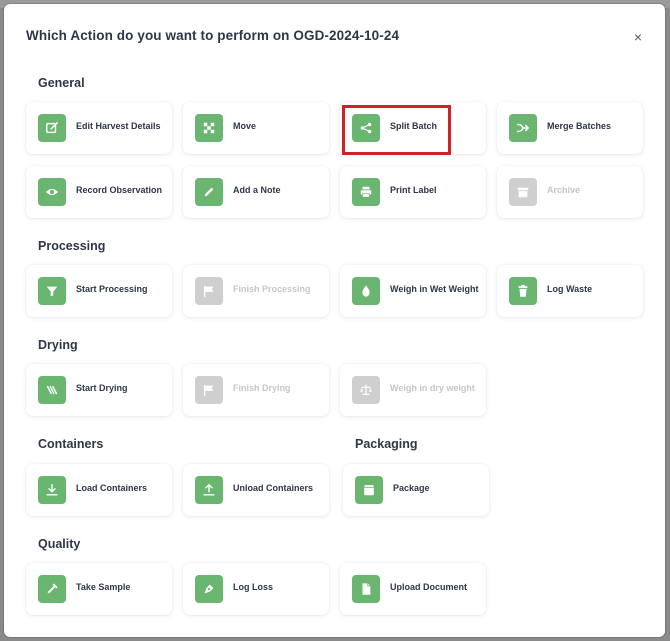  I want to click on upload-document-label: Upload Document, so click(429, 587).